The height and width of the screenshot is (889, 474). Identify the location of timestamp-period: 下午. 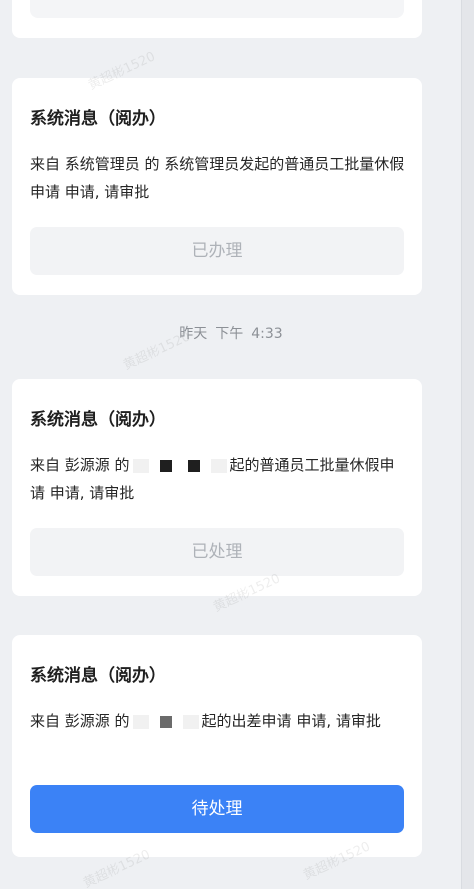
(229, 334).